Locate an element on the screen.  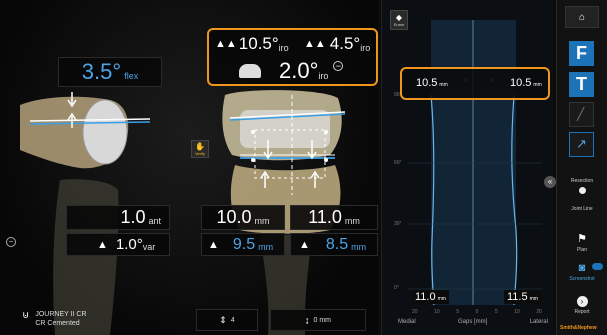
plan-label: Plan is located at coordinates (581, 250).